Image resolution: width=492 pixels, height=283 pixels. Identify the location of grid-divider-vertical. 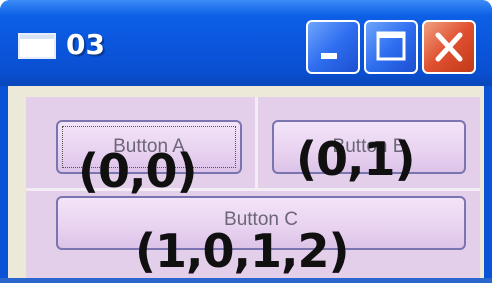
(256, 143).